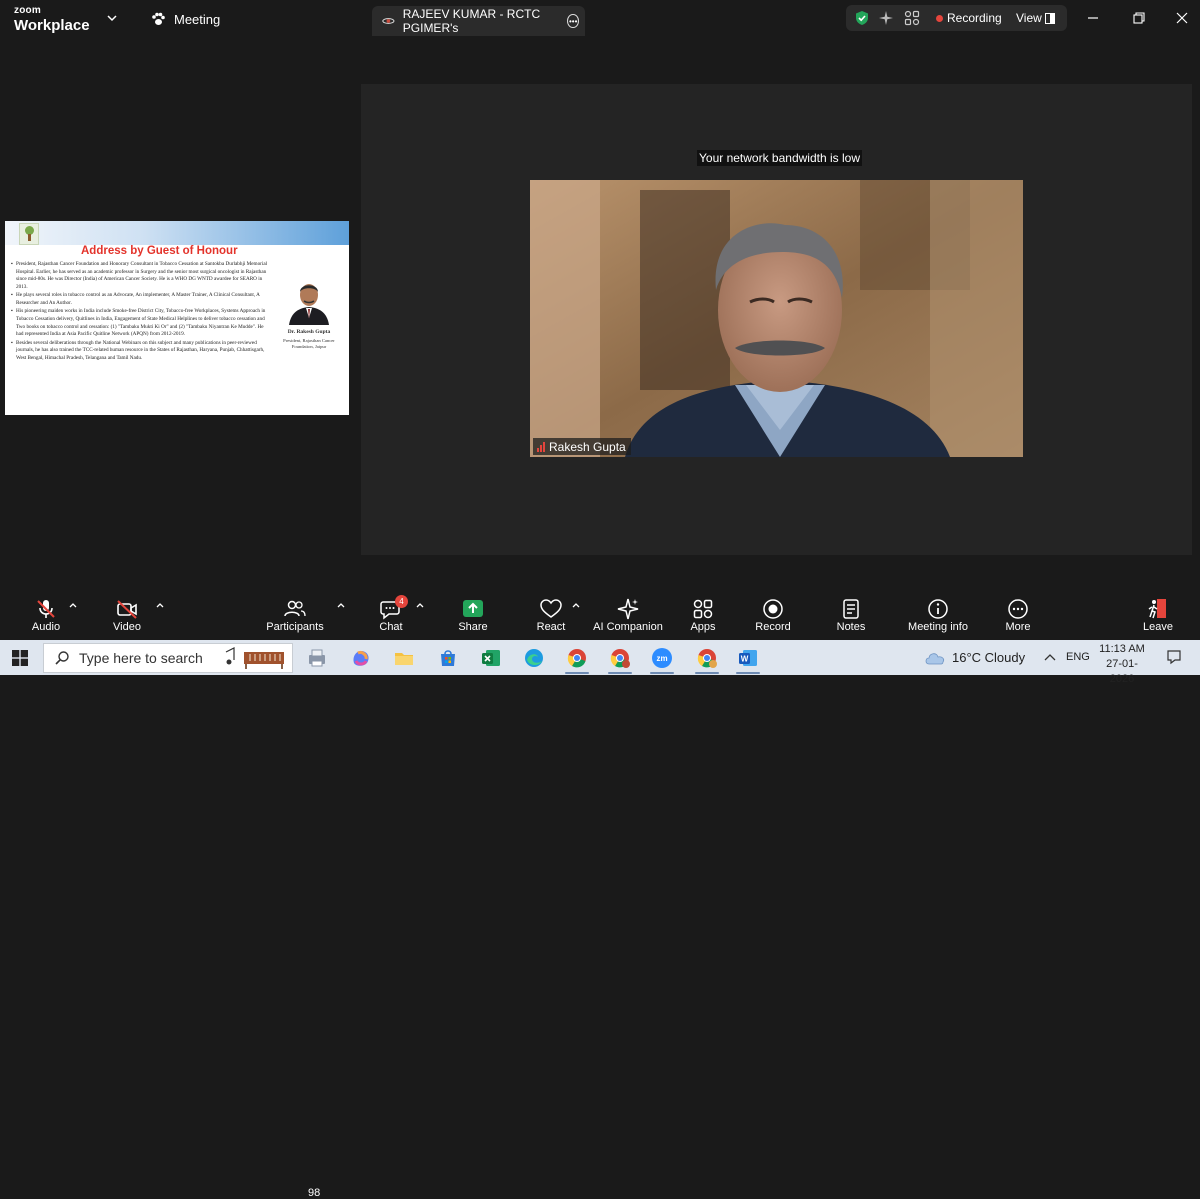  What do you see at coordinates (938, 627) in the screenshot?
I see `meeting-info-label: Meeting info` at bounding box center [938, 627].